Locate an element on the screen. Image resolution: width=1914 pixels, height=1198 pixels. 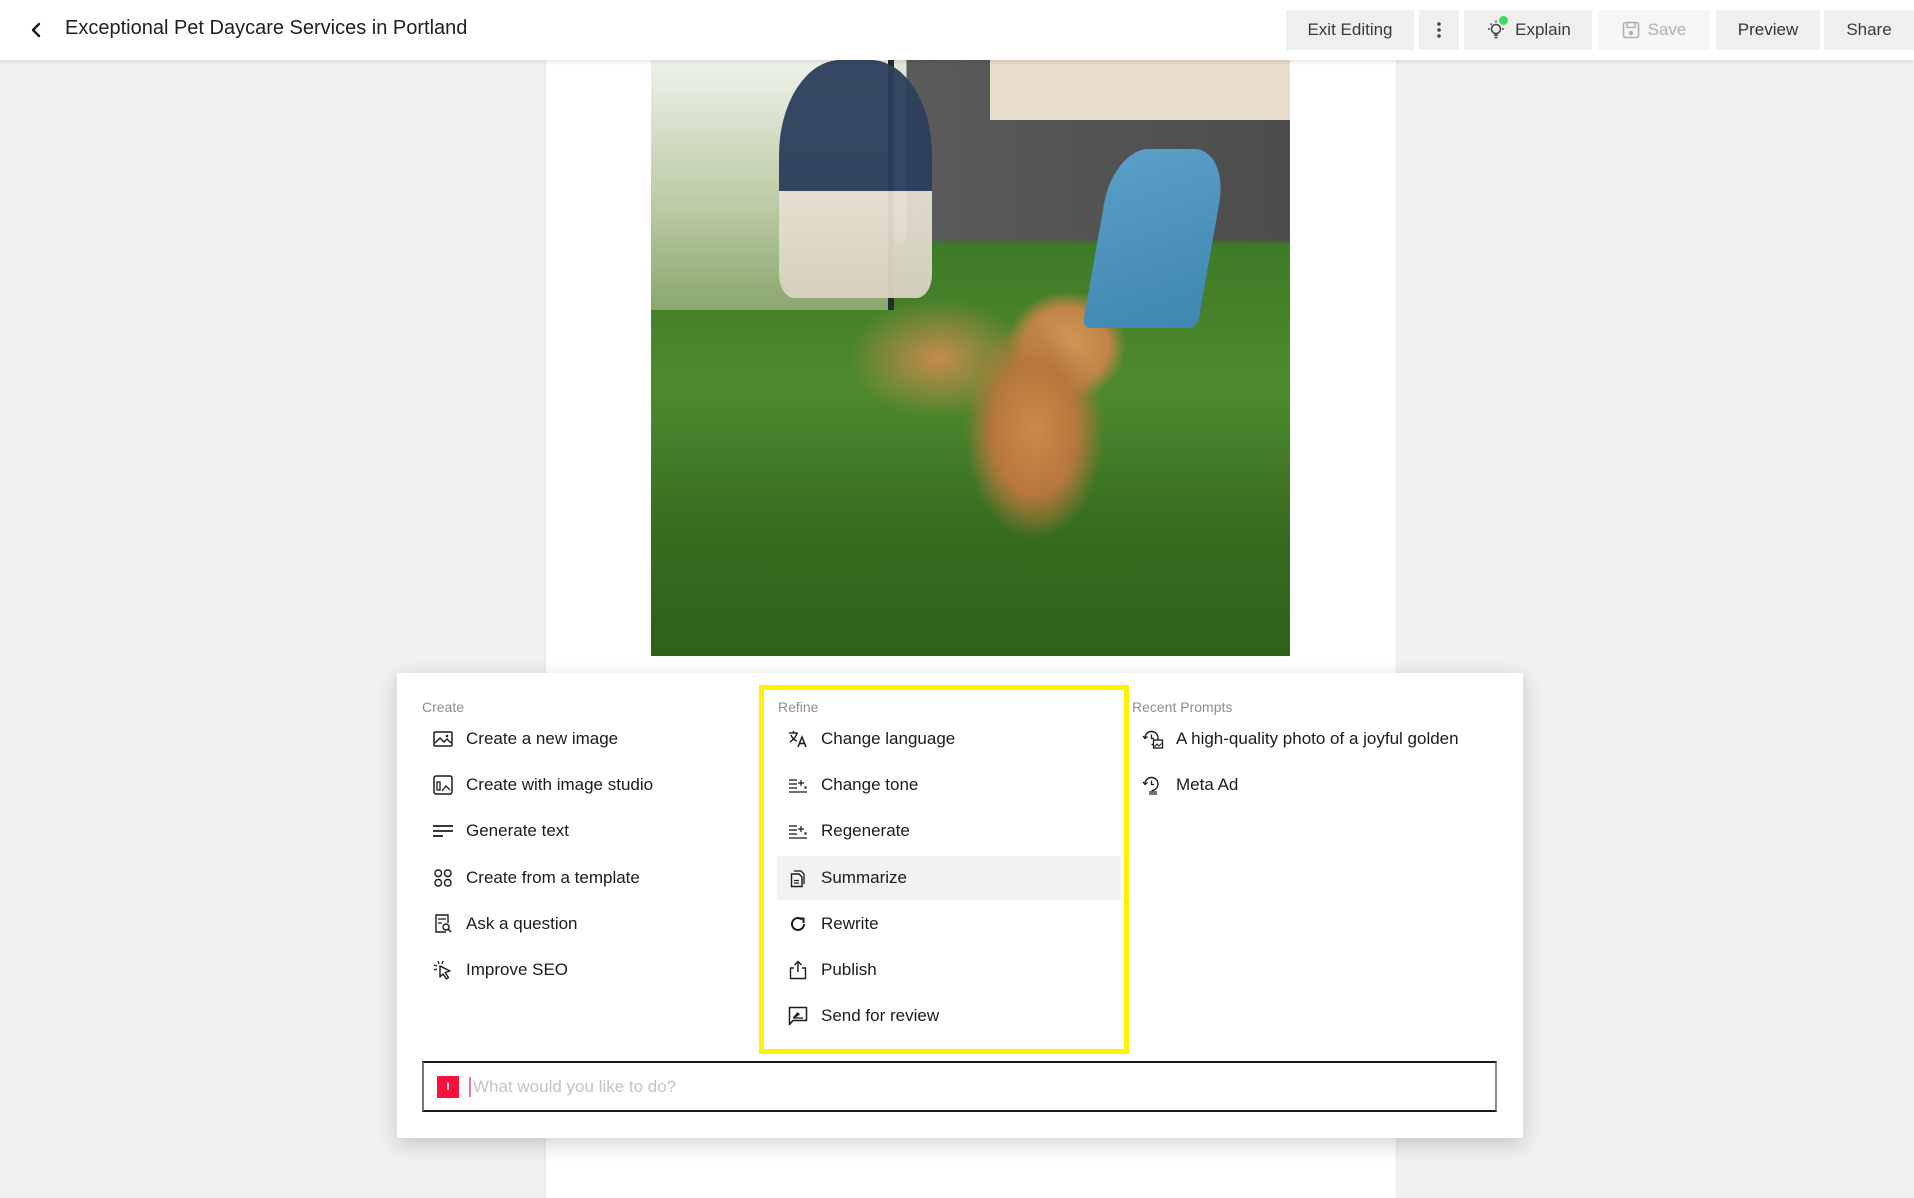
text-lines-icon is located at coordinates (443, 831).